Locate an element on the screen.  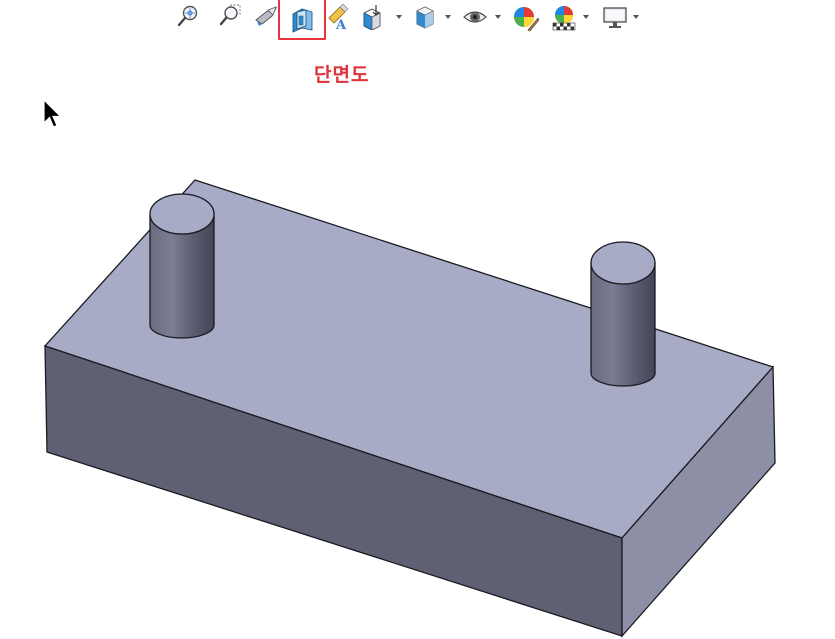
view-settings-button is located at coordinates (614, 16).